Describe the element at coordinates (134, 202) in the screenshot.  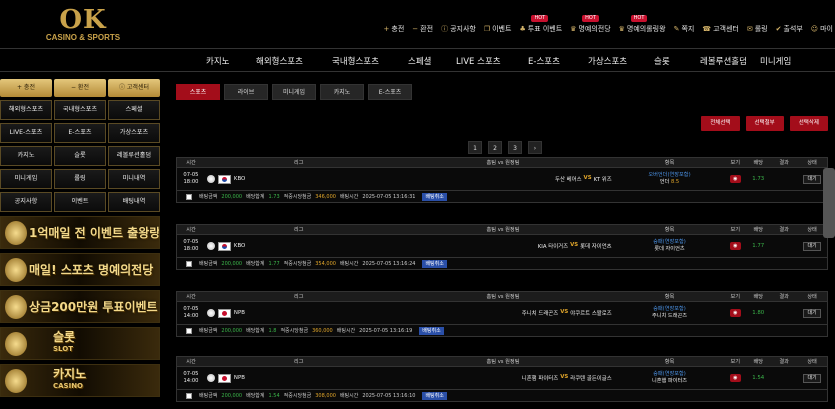
I see `sidebar-menu-item: 배팅내역` at that location.